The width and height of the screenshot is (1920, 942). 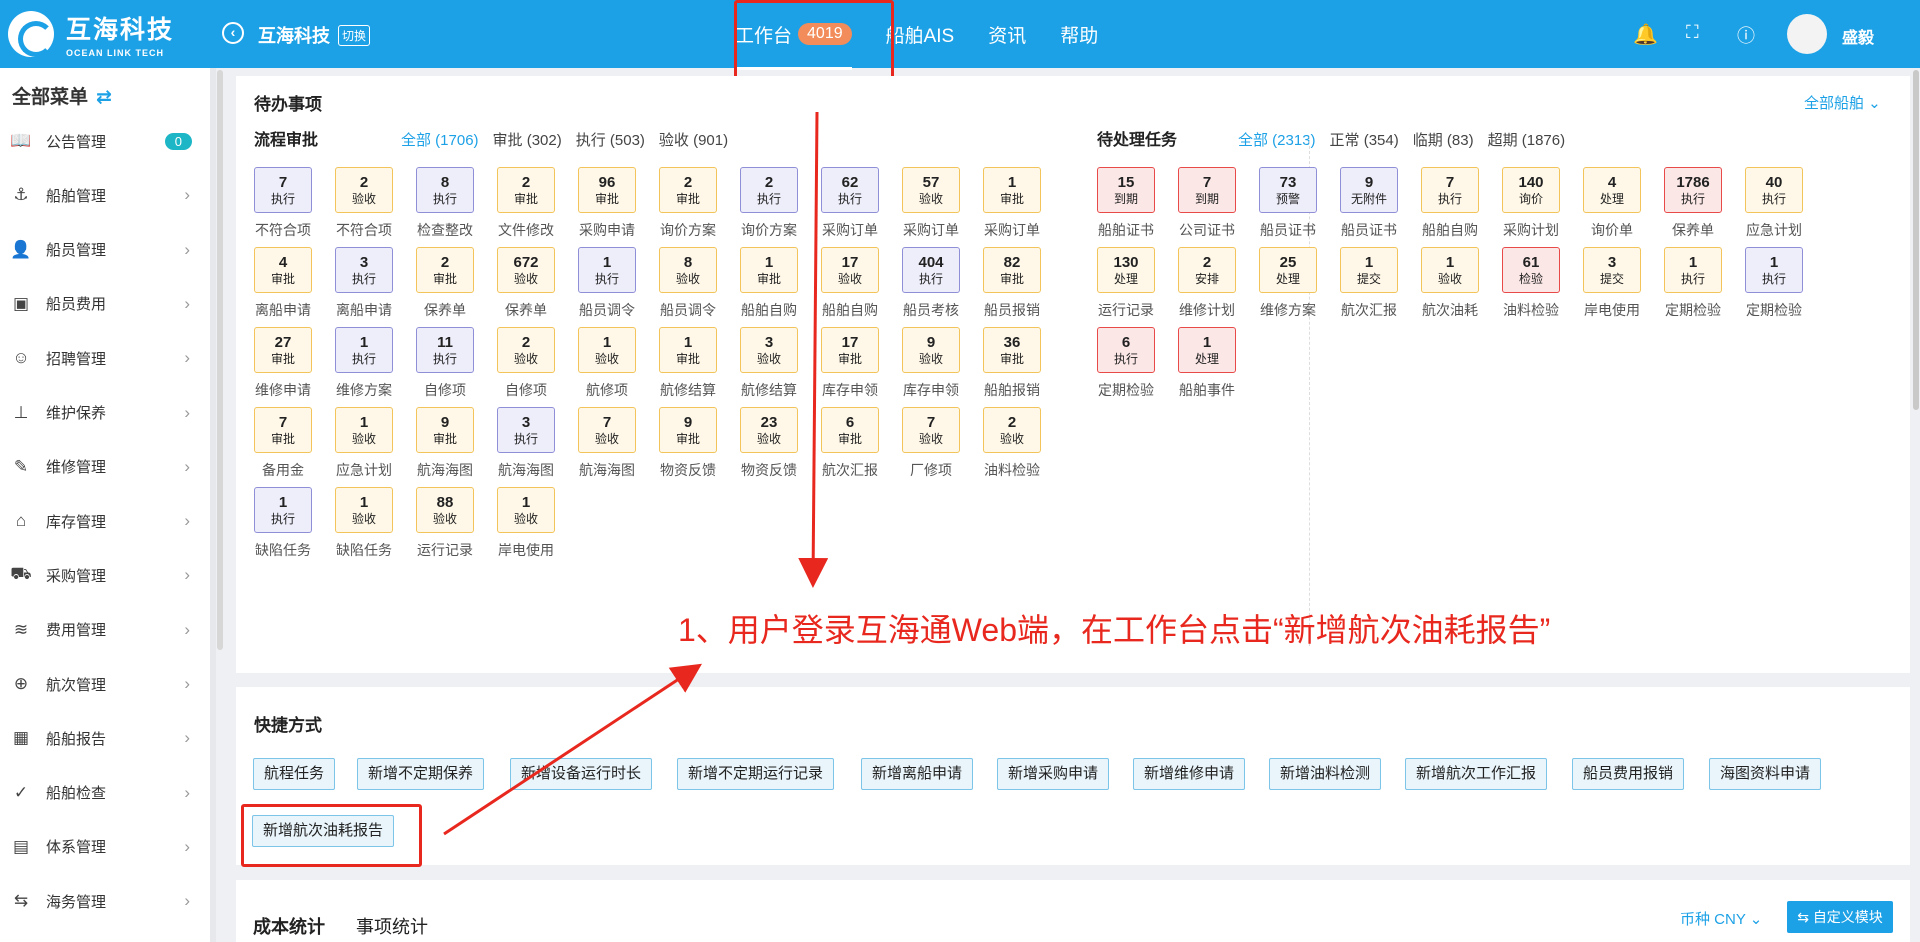 What do you see at coordinates (813, 349) in the screenshot?
I see `arrow-down` at bounding box center [813, 349].